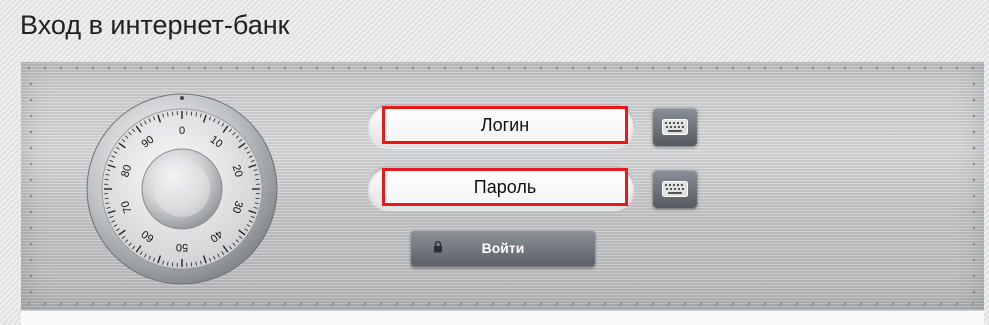 The image size is (989, 325). I want to click on login-field-highlight, so click(505, 125).